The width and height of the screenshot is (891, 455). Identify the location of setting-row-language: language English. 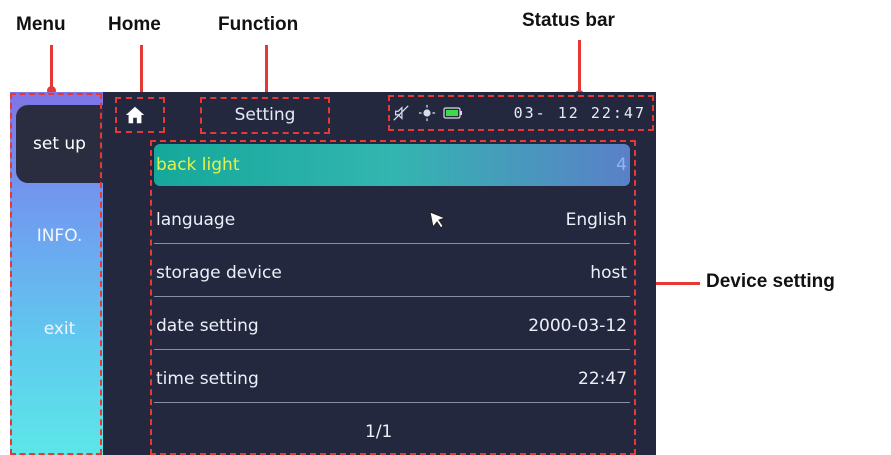
(392, 220).